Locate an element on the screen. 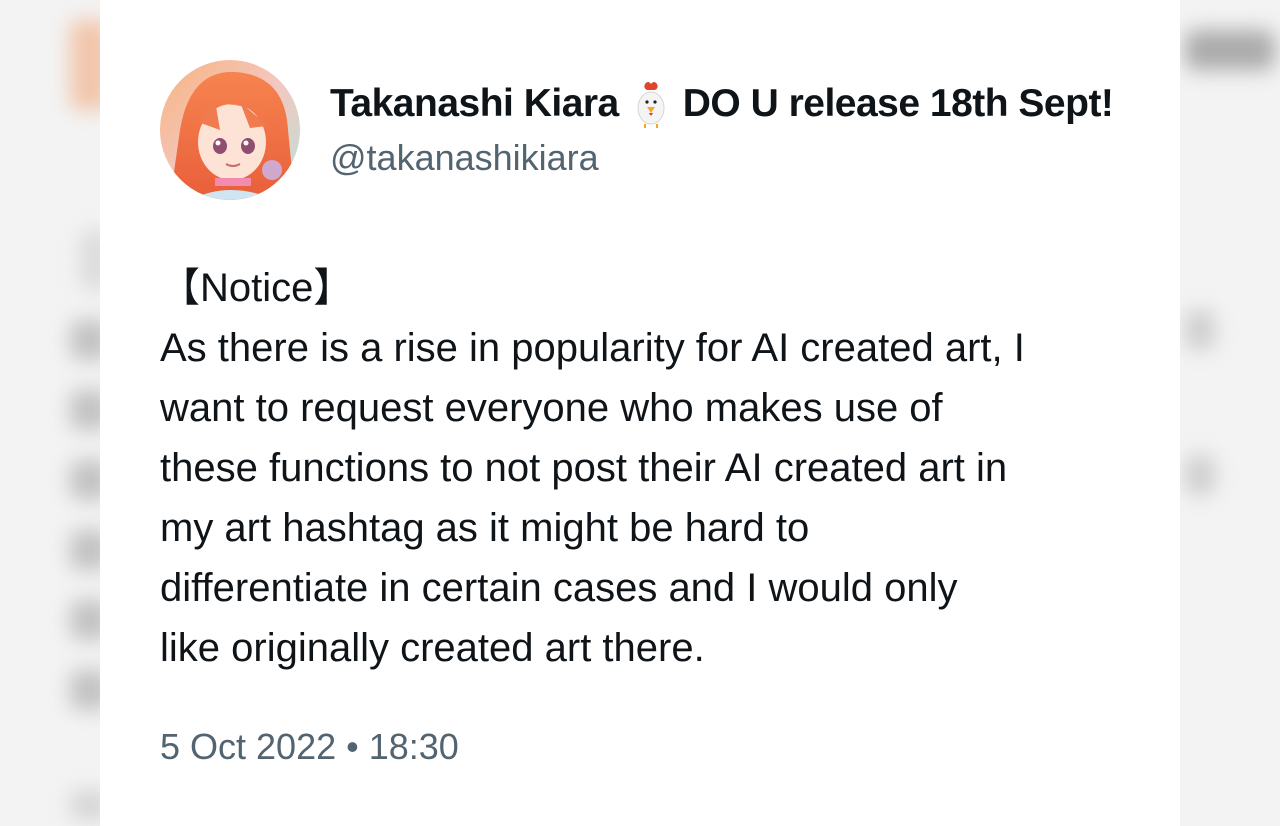 This screenshot has height=826, width=1280. display-name: Takanashi Kiara DO U release 18th Sept! is located at coordinates (722, 104).